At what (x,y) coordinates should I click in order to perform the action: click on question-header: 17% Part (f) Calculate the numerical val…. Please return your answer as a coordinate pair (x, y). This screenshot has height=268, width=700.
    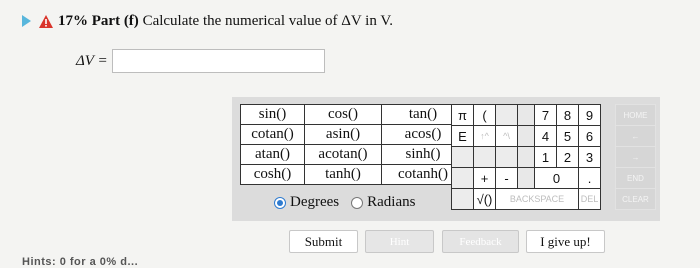
    Looking at the image, I should click on (207, 21).